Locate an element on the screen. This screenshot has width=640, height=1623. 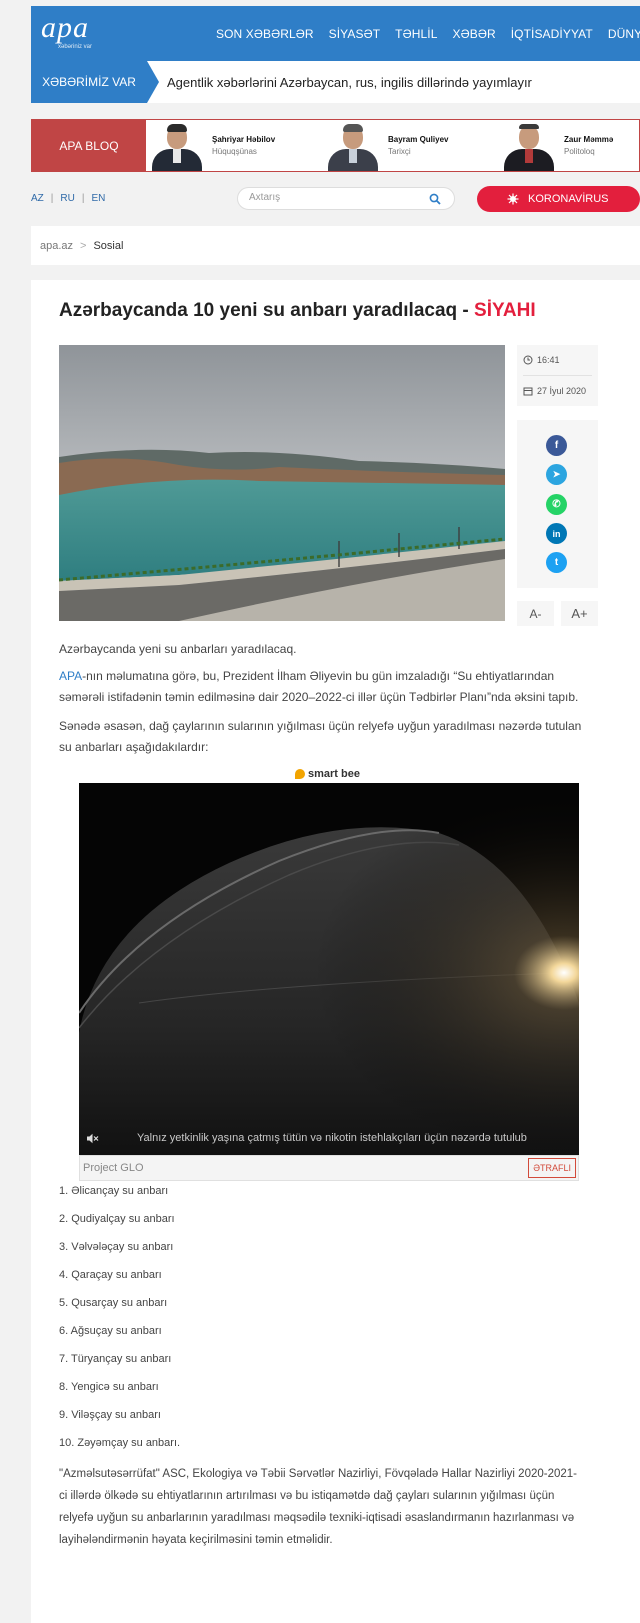
publish-time-value: 16:41 is located at coordinates (548, 360).